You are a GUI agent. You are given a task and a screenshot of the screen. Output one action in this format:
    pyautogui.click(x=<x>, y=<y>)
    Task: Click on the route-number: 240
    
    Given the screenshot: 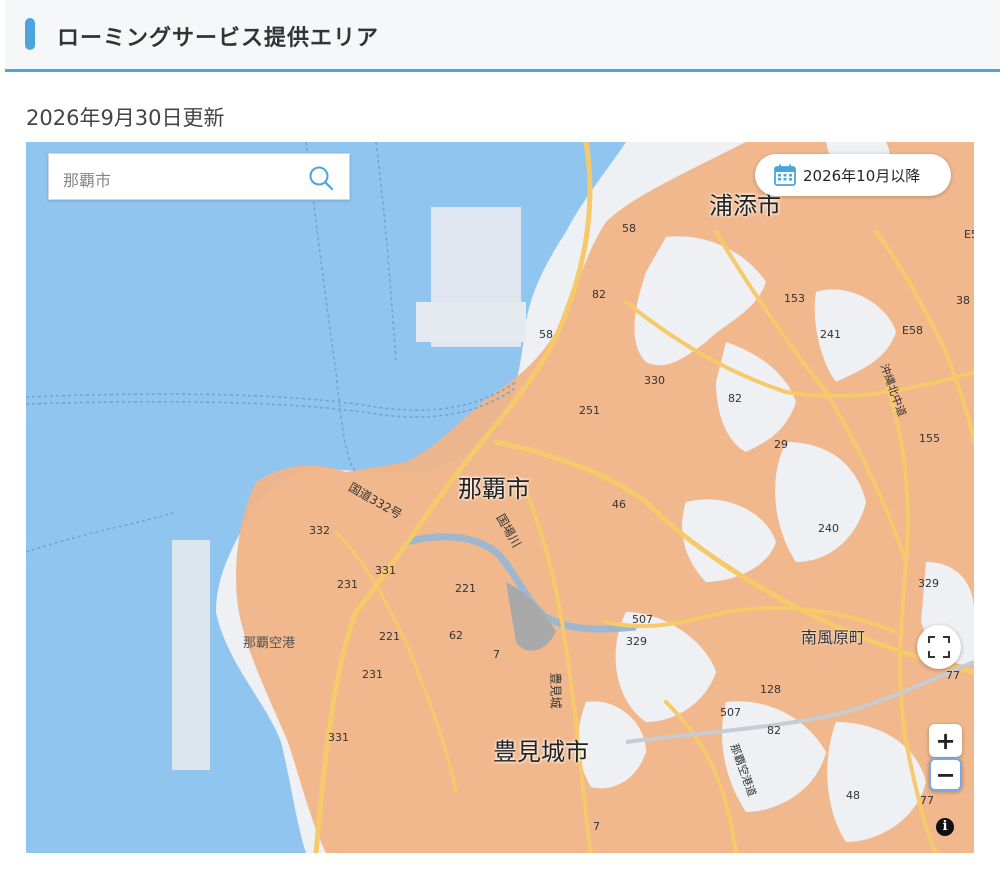 What is the action you would take?
    pyautogui.click(x=828, y=528)
    